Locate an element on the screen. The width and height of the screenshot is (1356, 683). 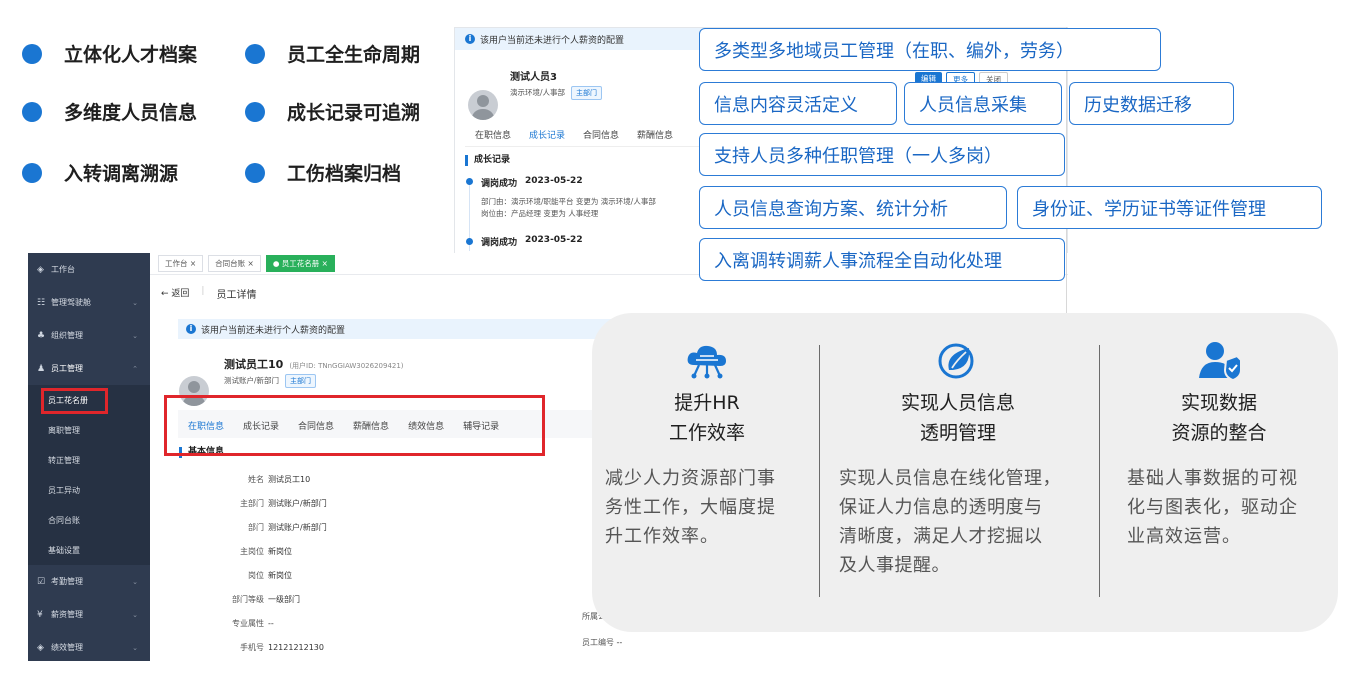
user-icon: ♟ is located at coordinates (41, 368).